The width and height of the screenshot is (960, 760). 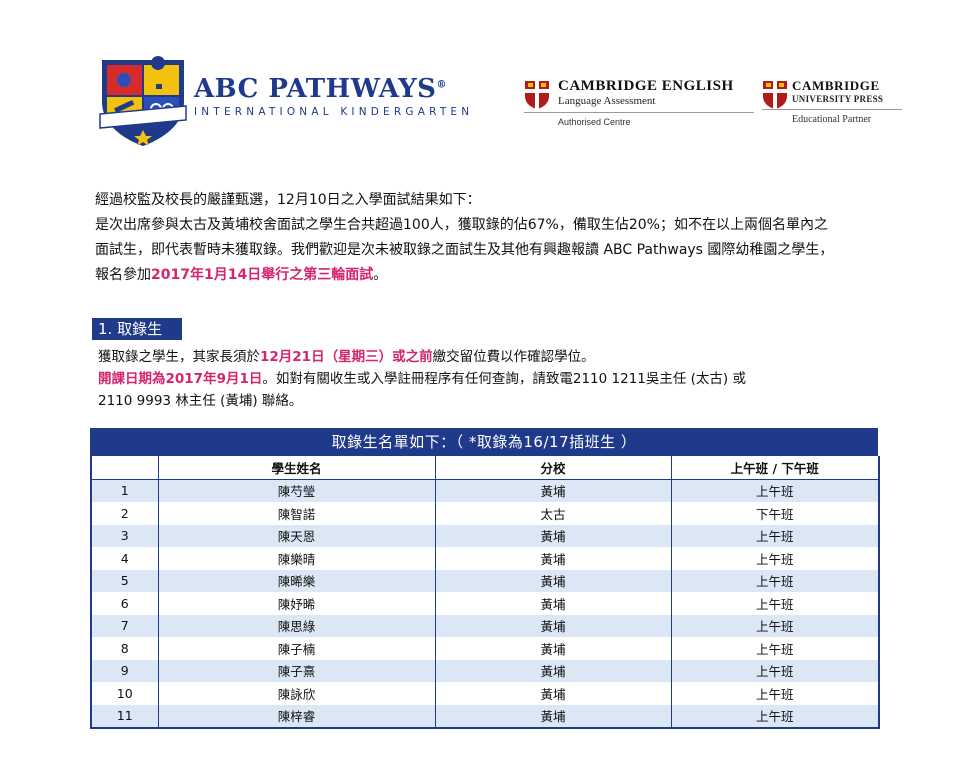 I want to click on cell-student-name: 陳樂晴, so click(x=296, y=558).